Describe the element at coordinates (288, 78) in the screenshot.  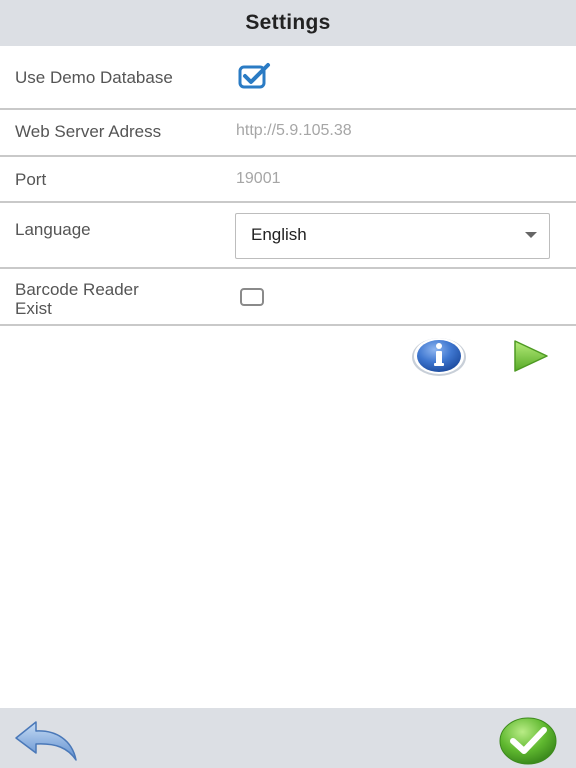
I see `settings-row-demo-database: Use Demo Database` at that location.